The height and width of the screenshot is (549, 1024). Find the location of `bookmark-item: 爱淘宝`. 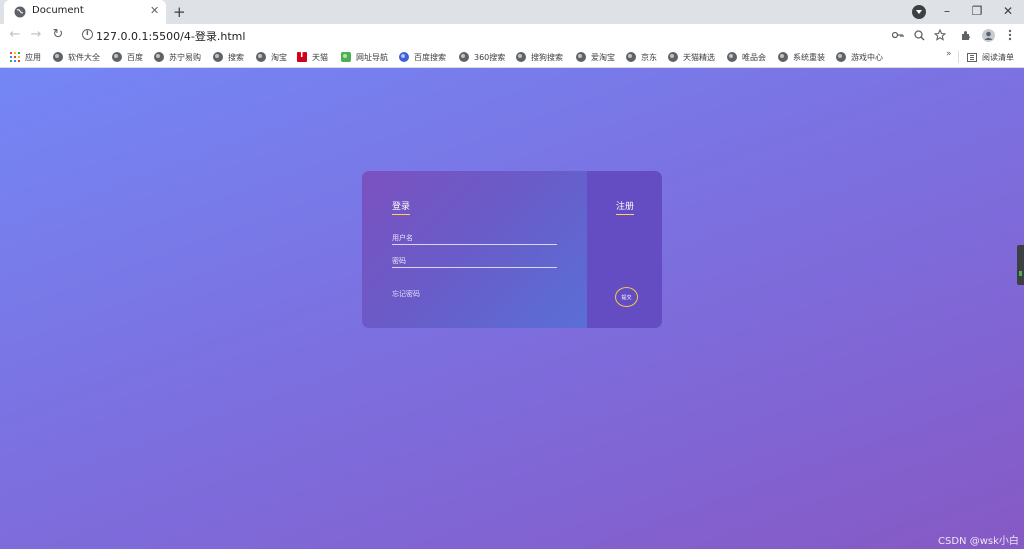

bookmark-item: 爱淘宝 is located at coordinates (595, 57).